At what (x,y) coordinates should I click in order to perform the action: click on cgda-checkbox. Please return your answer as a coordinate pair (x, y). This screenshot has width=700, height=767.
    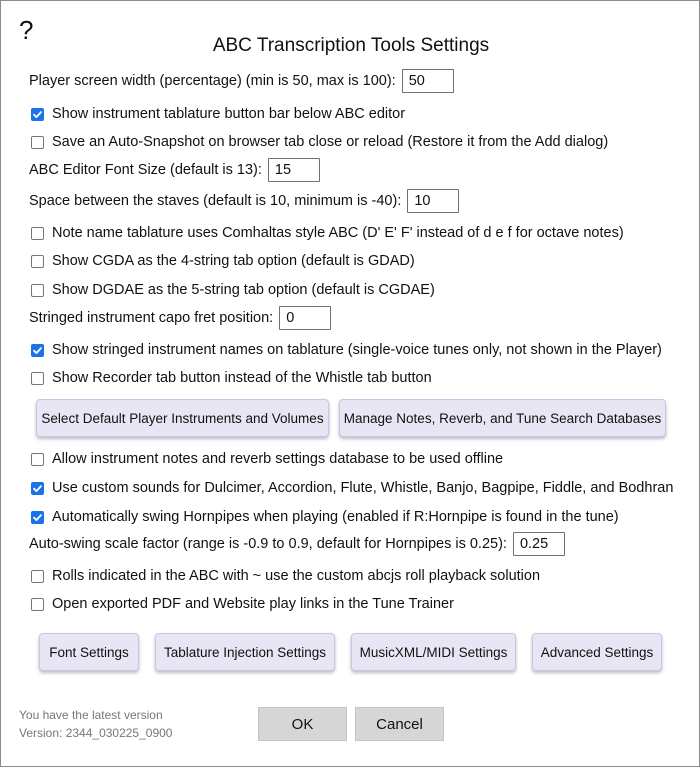
    Looking at the image, I should click on (37, 261).